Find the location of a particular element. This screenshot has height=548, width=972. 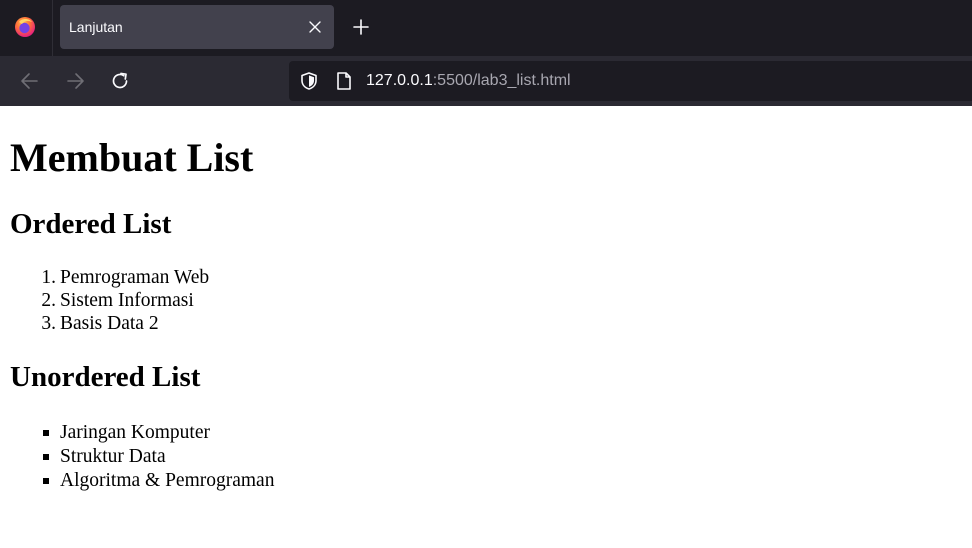

list-item-text: Jaringan Komputer is located at coordinates (135, 432).